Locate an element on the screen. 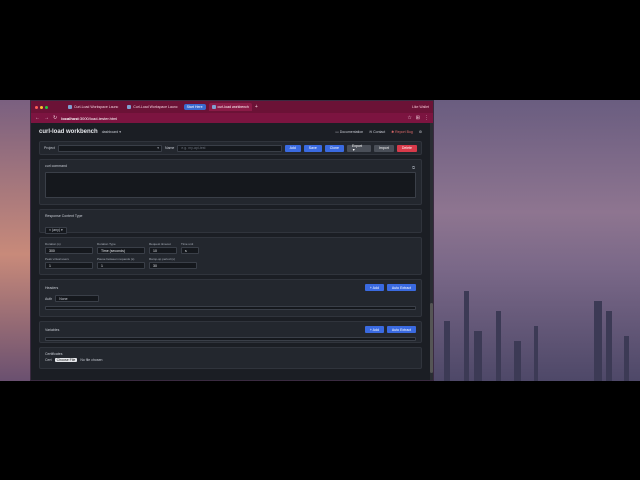 The image size is (640, 480). documentation-label: Documentation is located at coordinates (351, 132).